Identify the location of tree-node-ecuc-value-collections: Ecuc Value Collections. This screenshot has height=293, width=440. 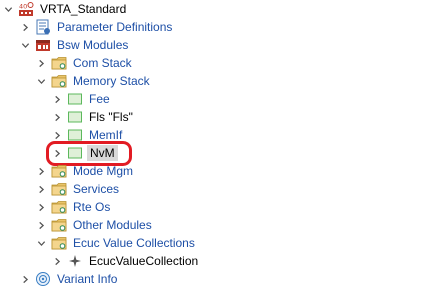
(116, 243).